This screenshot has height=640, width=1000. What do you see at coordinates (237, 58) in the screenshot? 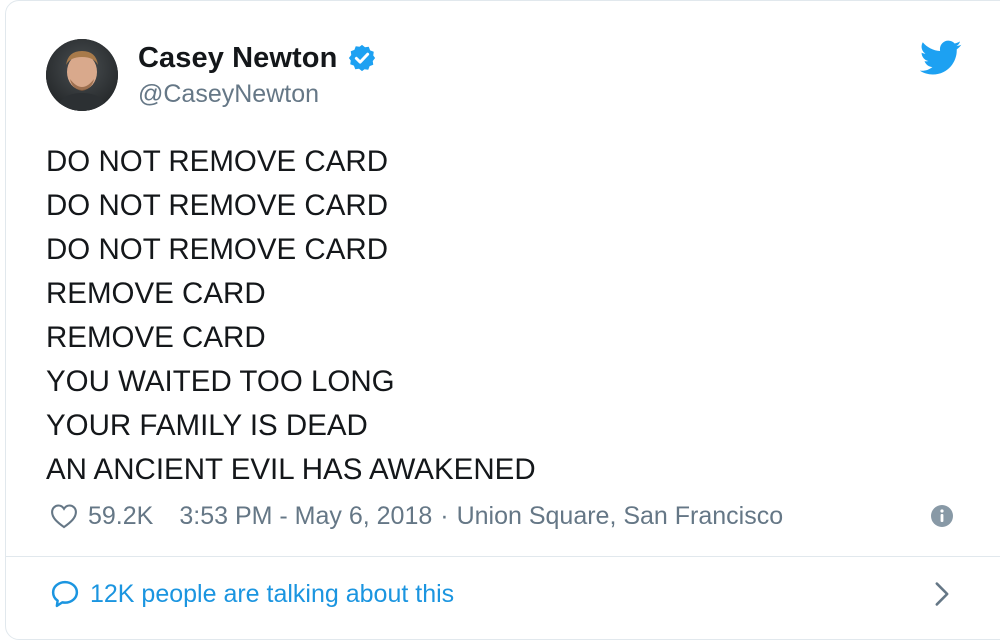
I see `author-display-name: Casey Newton` at bounding box center [237, 58].